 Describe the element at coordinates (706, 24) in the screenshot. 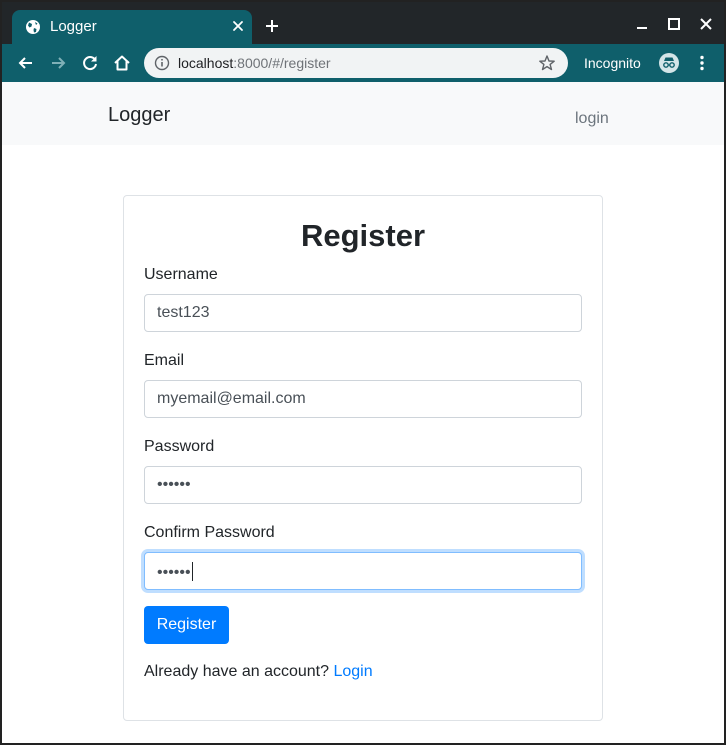

I see `close-window-icon` at that location.